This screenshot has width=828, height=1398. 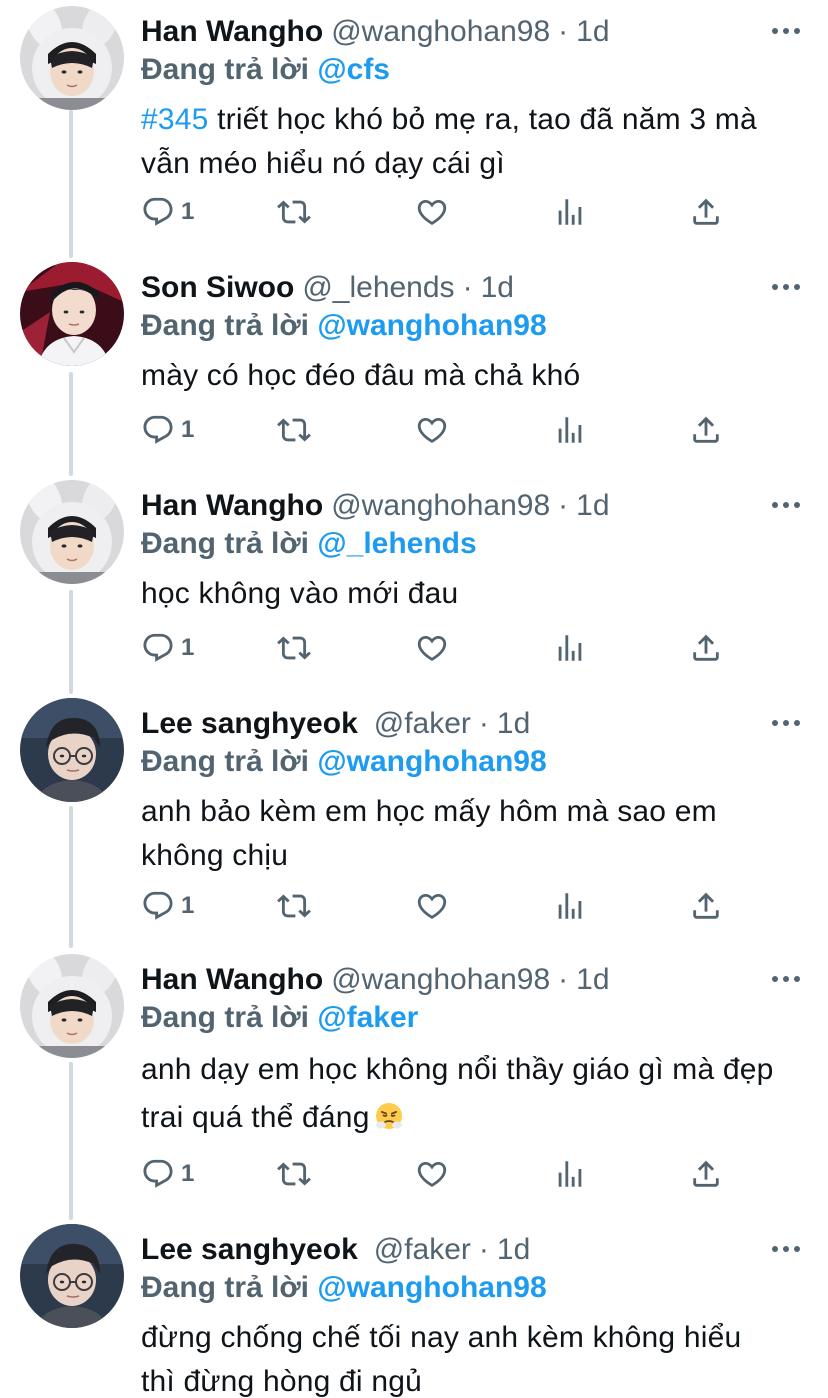 I want to click on tweet-header: Lee sanghyeok @faker · 1d, so click(x=335, y=1250).